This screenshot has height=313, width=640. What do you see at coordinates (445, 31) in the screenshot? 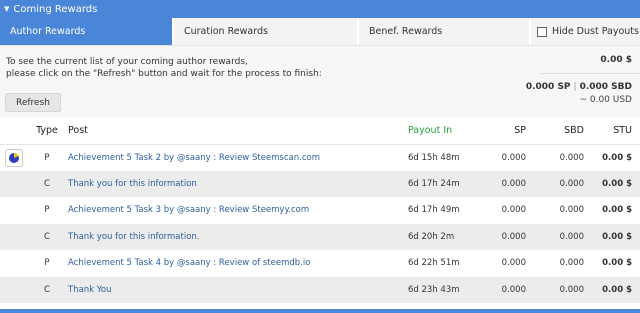
I see `tab-benef-rewards: Benef. Rewards` at bounding box center [445, 31].